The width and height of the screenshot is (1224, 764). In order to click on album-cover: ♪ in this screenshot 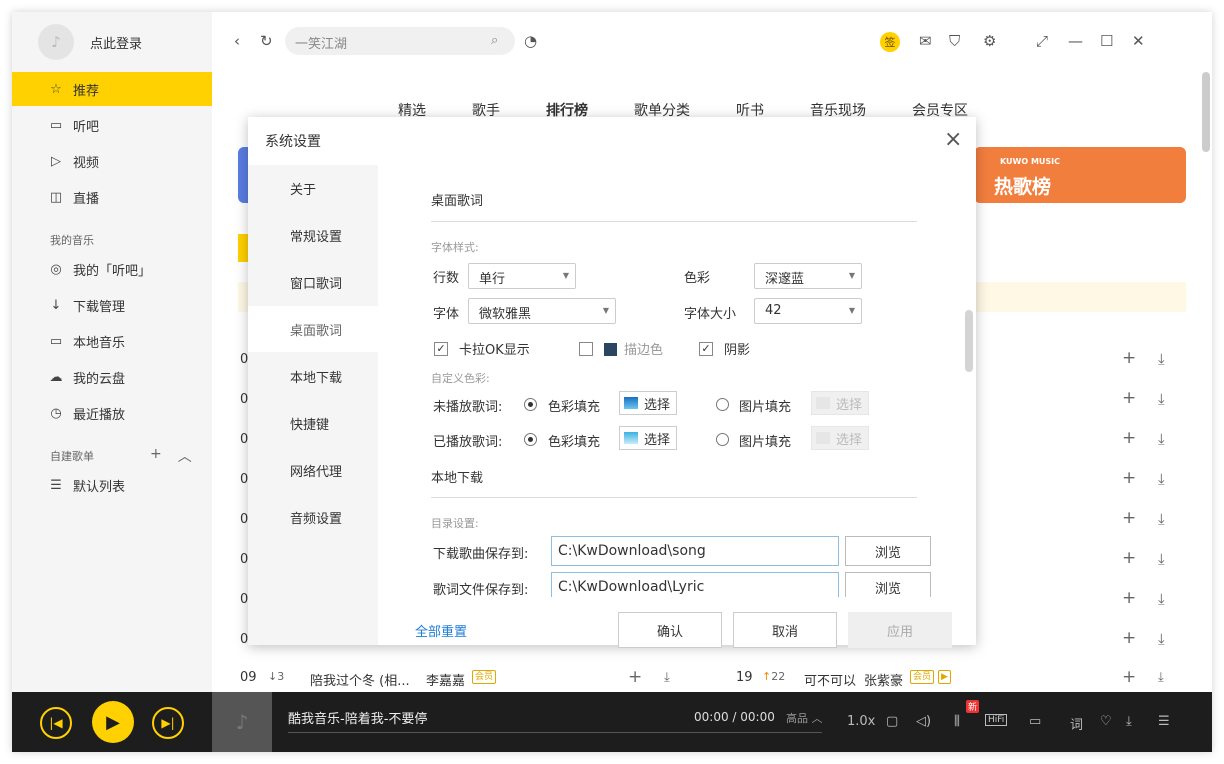, I will do `click(242, 722)`.